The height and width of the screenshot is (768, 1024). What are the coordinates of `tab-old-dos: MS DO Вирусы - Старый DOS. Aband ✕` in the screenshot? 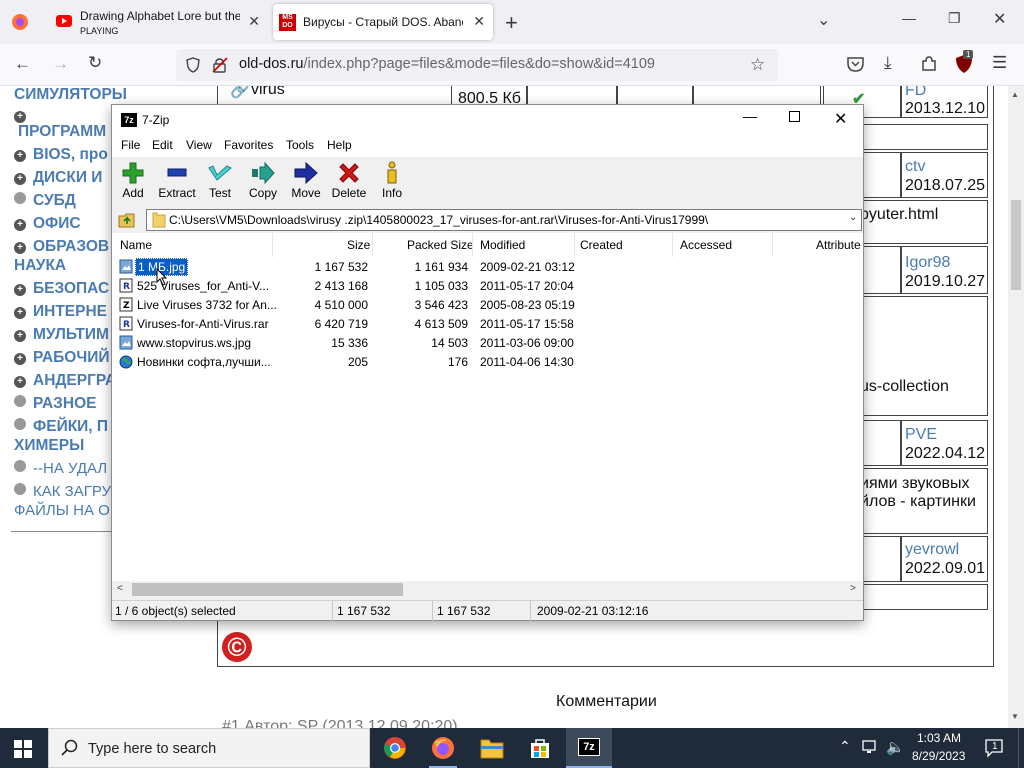 It's located at (383, 22).